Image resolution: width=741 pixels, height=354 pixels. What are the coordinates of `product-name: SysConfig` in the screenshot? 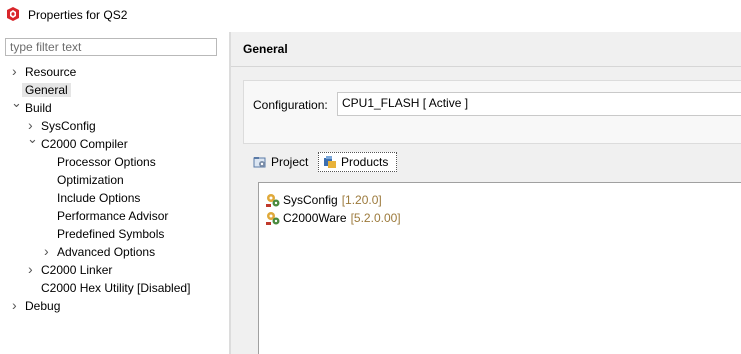 It's located at (310, 200).